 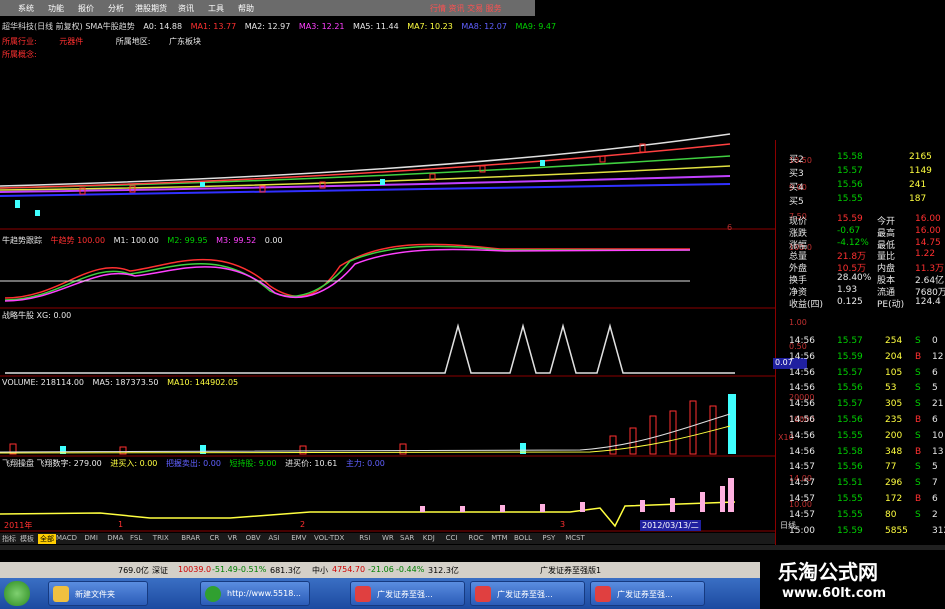 I want to click on bid-row-cell: 买5, so click(x=796, y=202).